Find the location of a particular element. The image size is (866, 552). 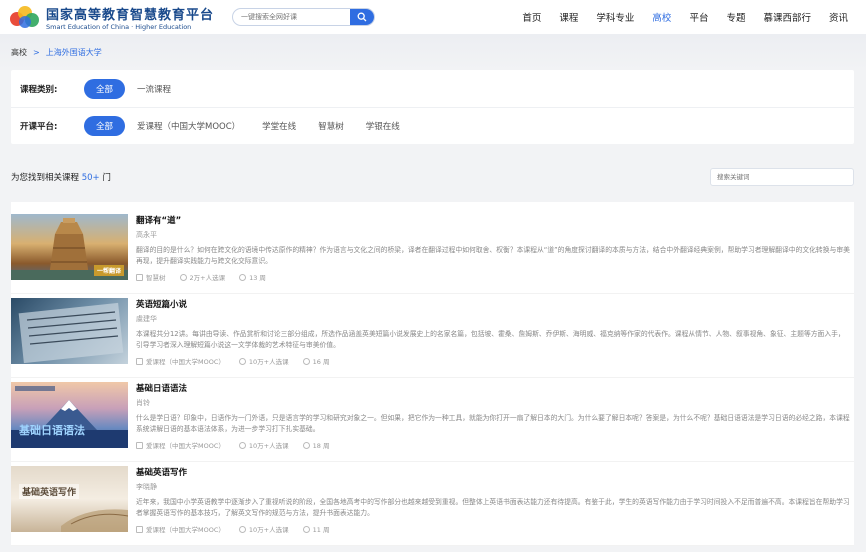

category-option-all: 全部 is located at coordinates (105, 88).